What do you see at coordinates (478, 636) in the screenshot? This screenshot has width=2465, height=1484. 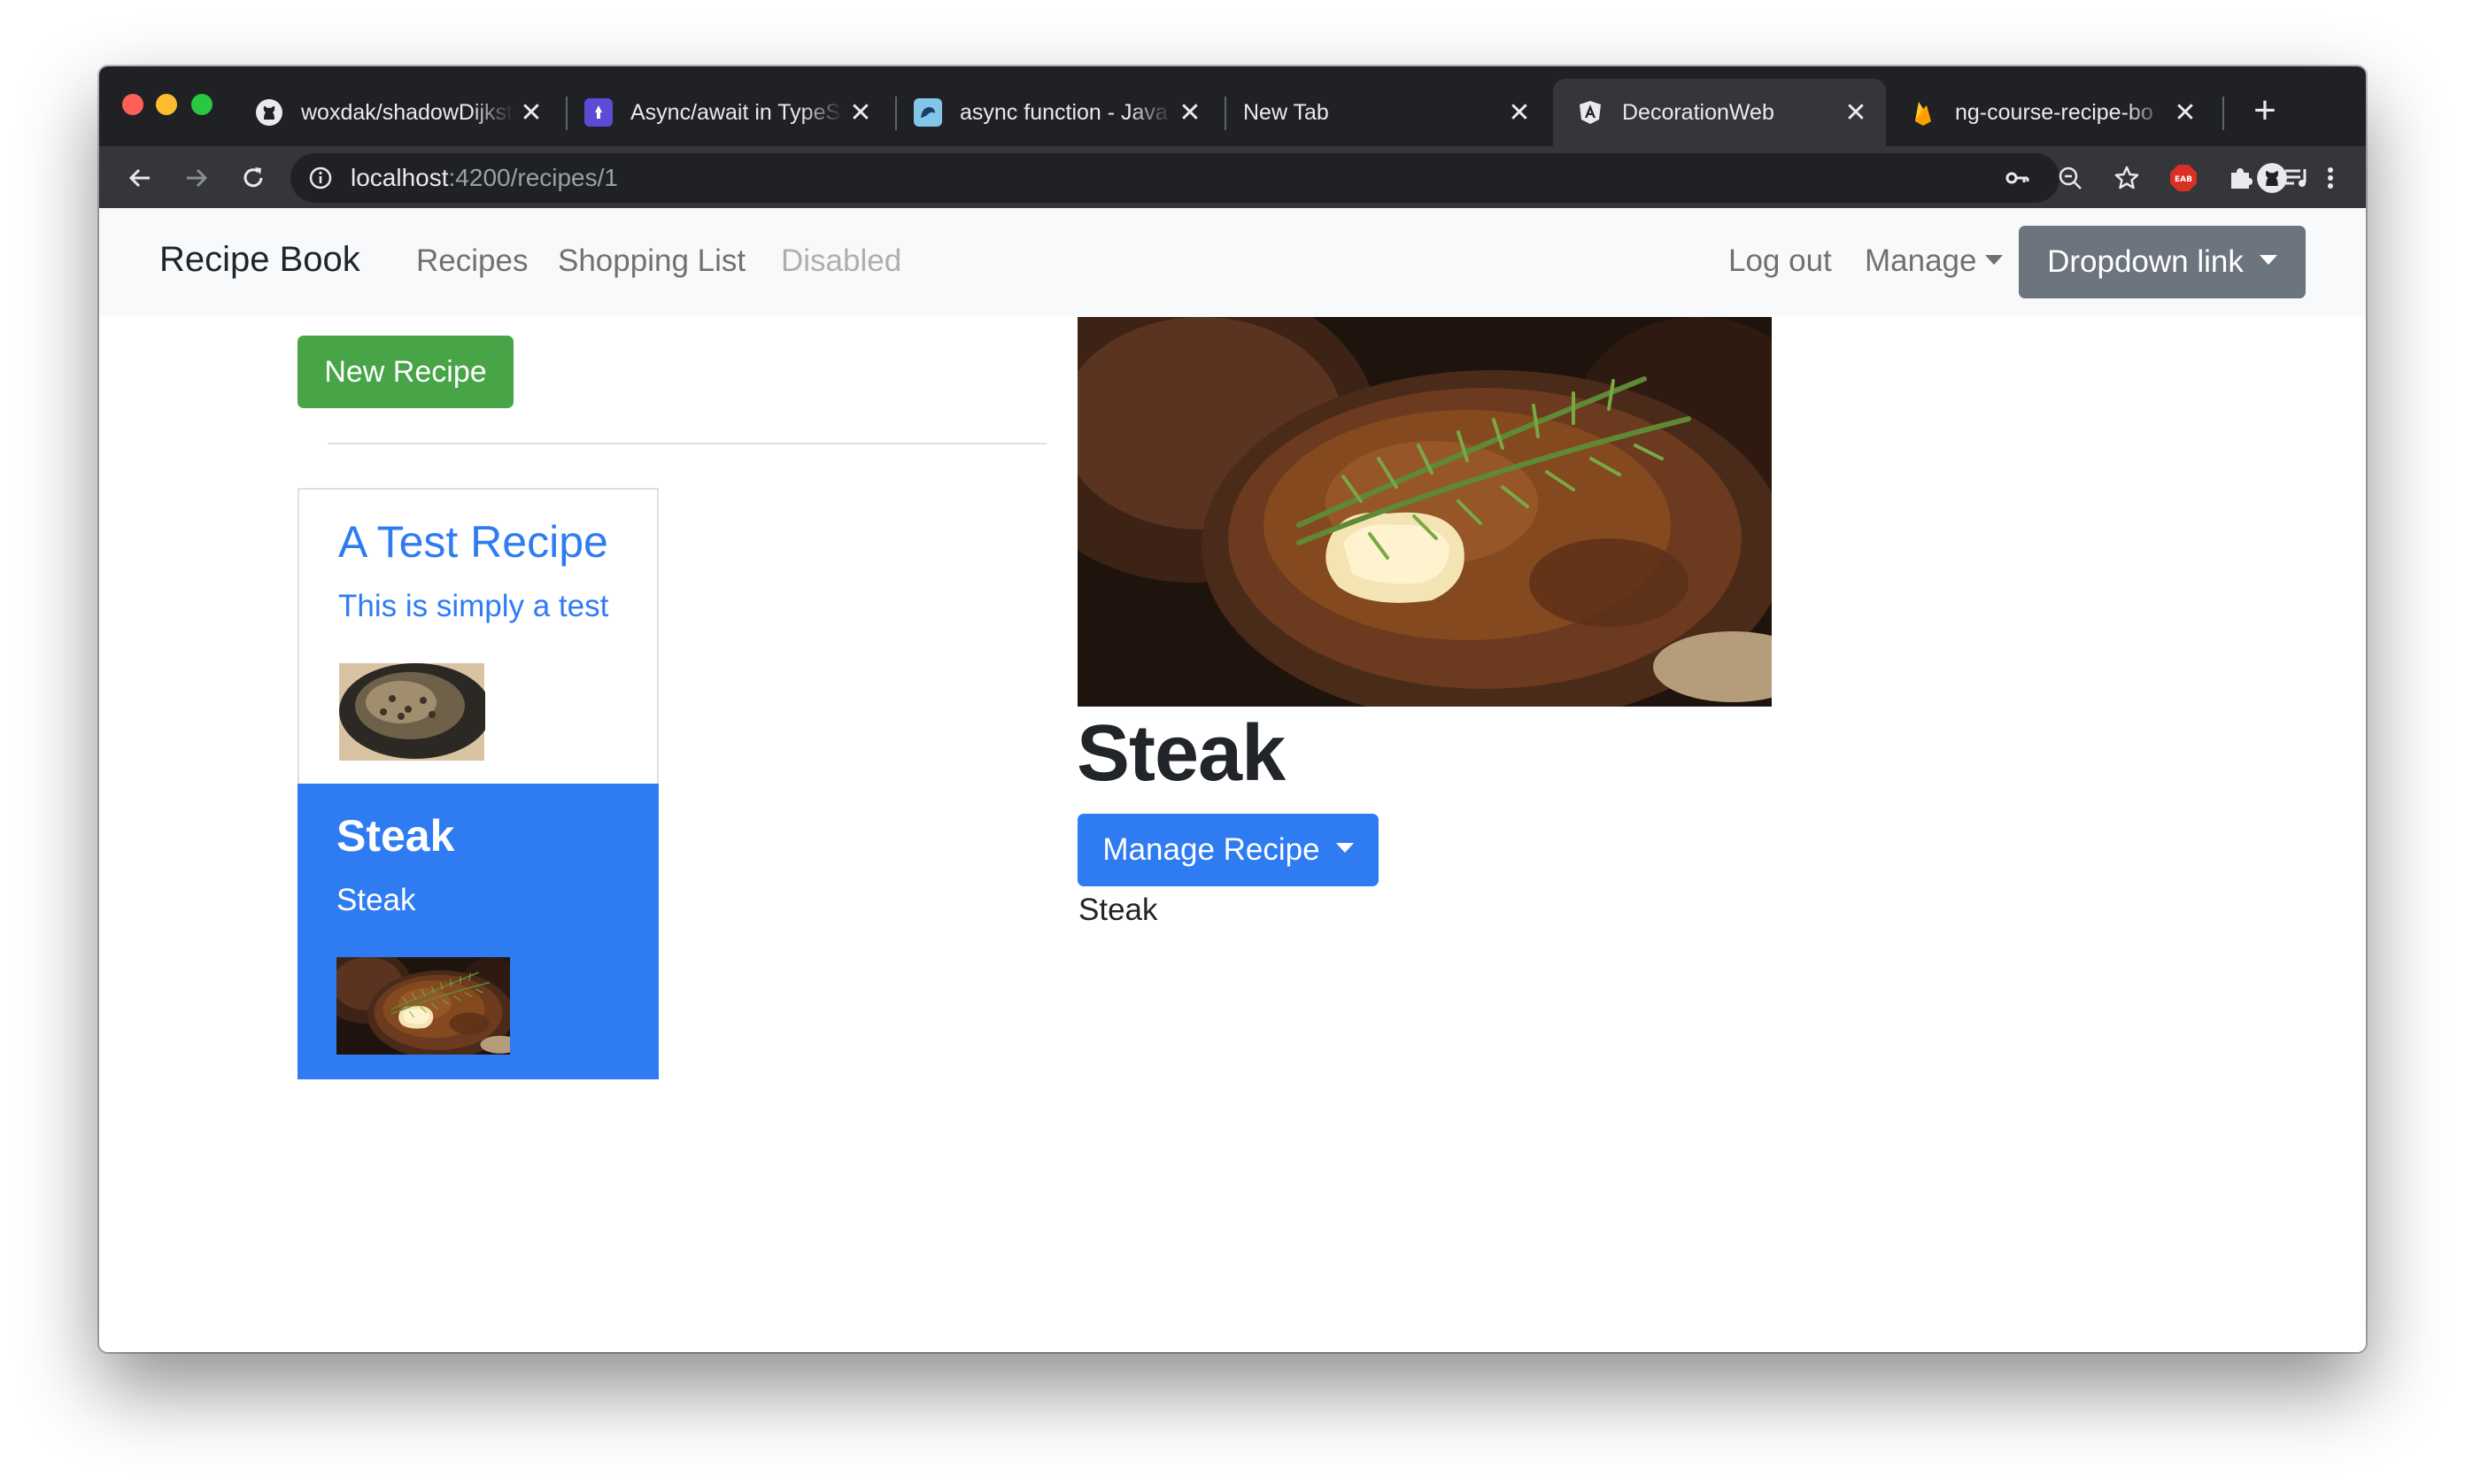 I see `recipe-list-item: A Test Recipe This is simply a test` at bounding box center [478, 636].